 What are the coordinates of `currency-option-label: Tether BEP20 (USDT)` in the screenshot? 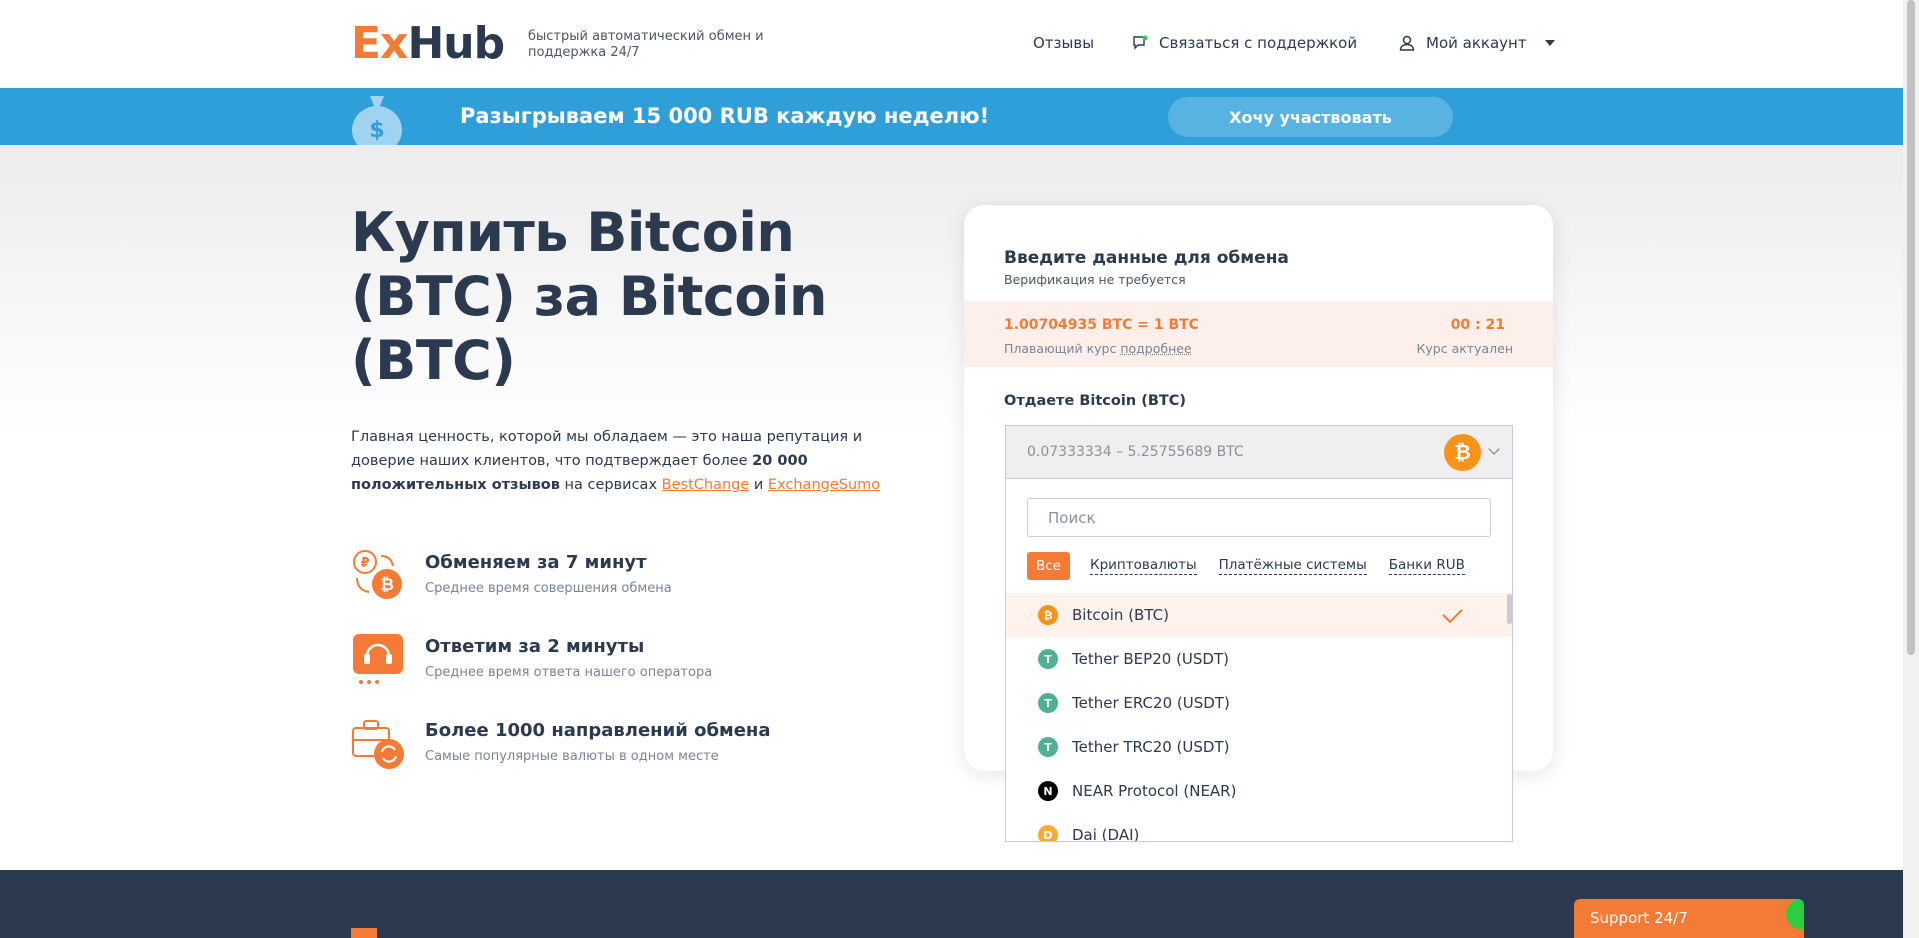 It's located at (1150, 659).